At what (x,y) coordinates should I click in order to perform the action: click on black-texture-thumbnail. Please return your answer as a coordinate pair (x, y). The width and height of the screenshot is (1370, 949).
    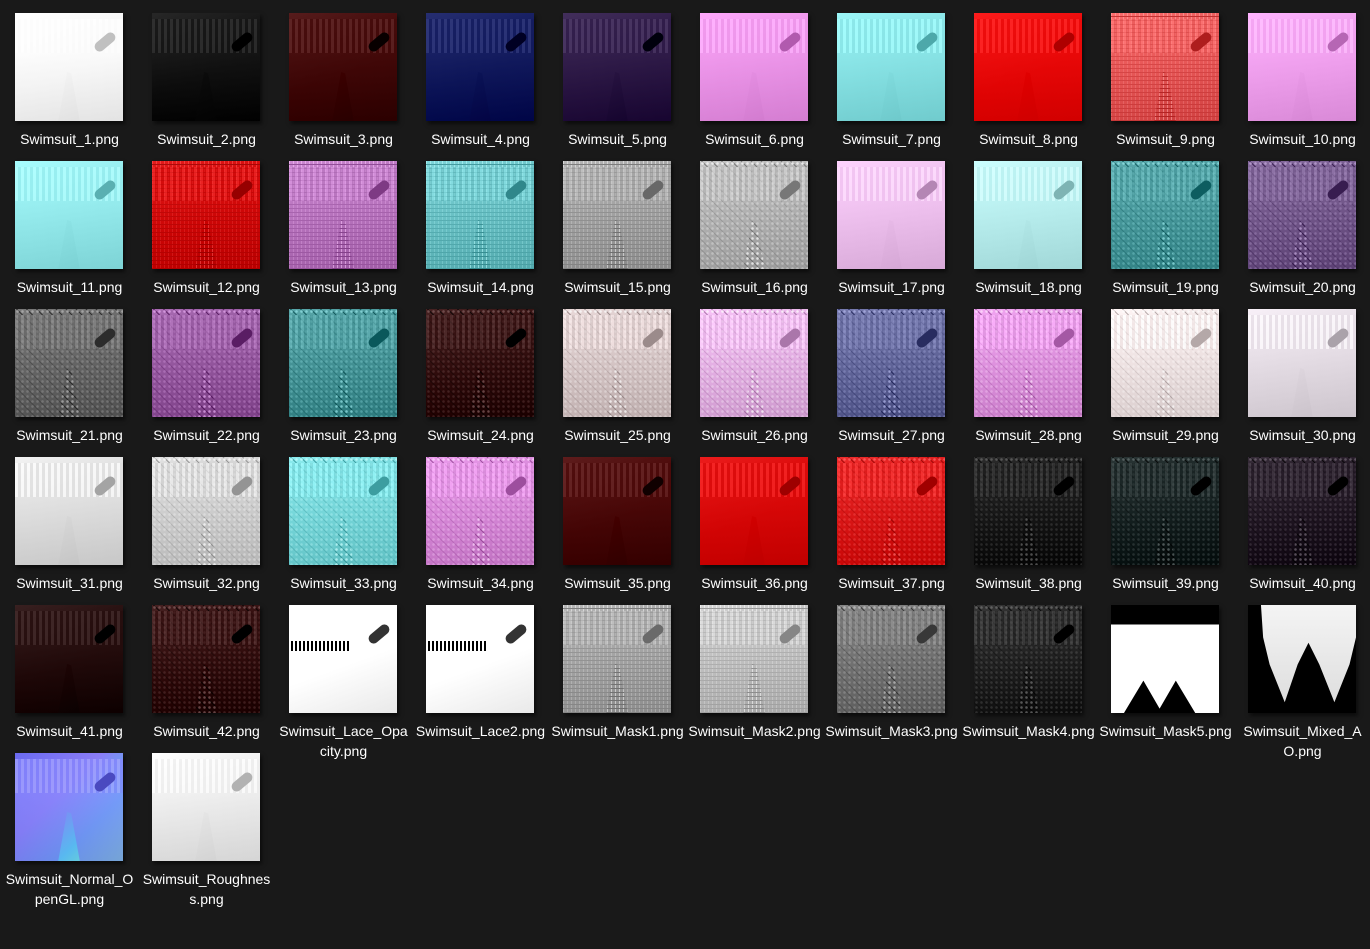
    Looking at the image, I should click on (206, 67).